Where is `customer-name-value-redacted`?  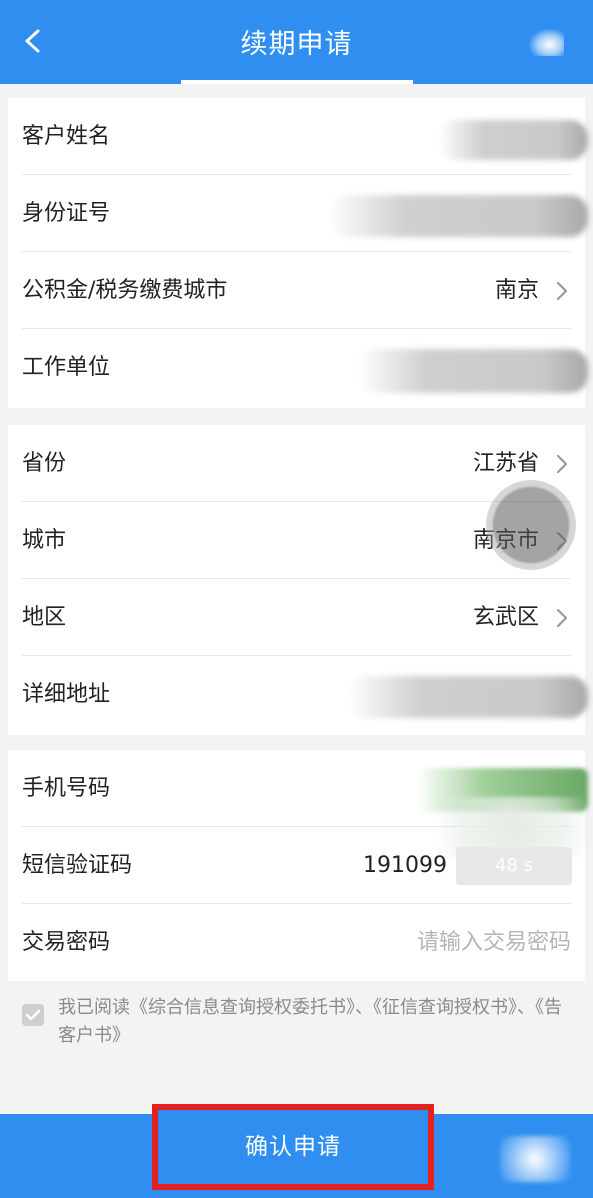
customer-name-value-redacted is located at coordinates (513, 140).